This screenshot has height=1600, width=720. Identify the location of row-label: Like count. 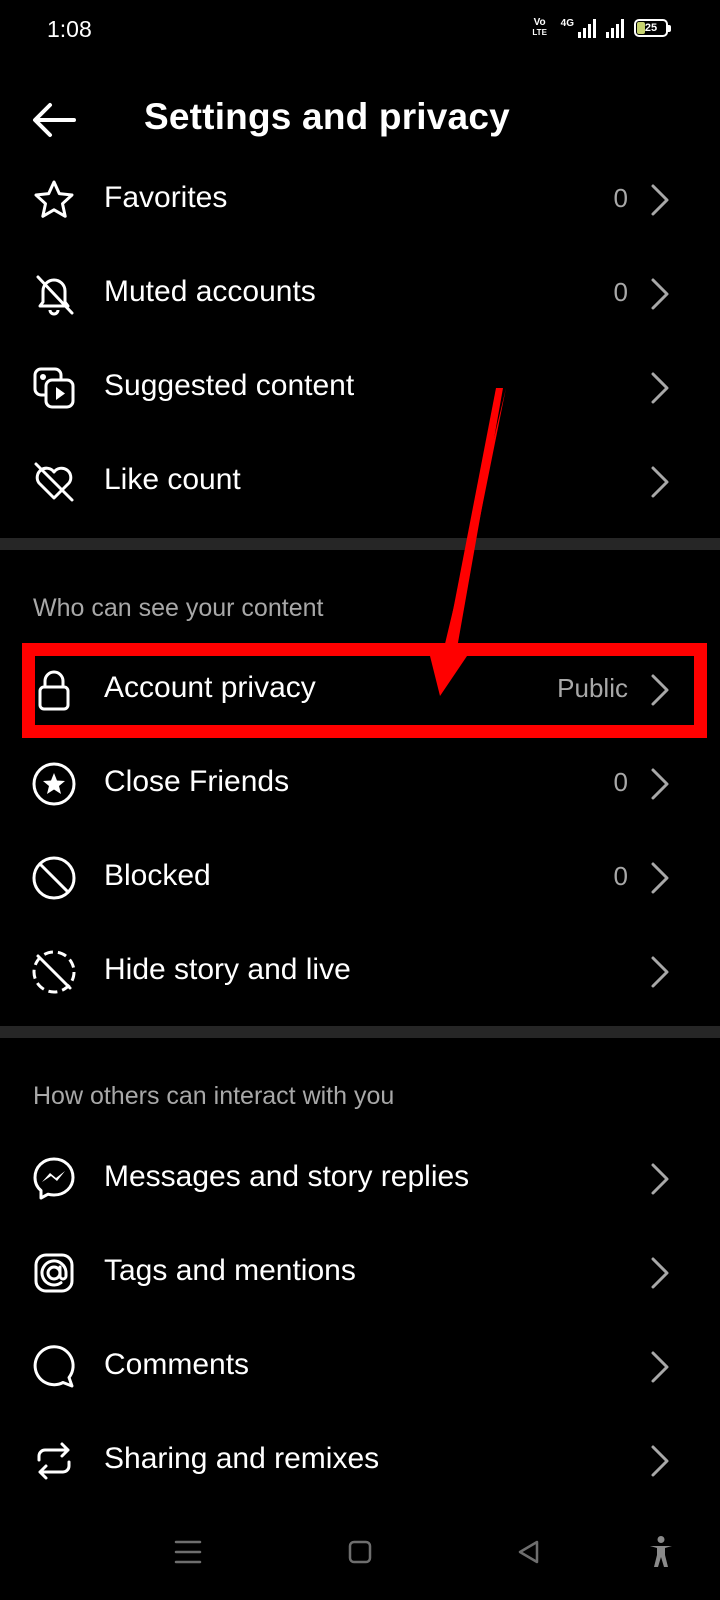
(172, 479).